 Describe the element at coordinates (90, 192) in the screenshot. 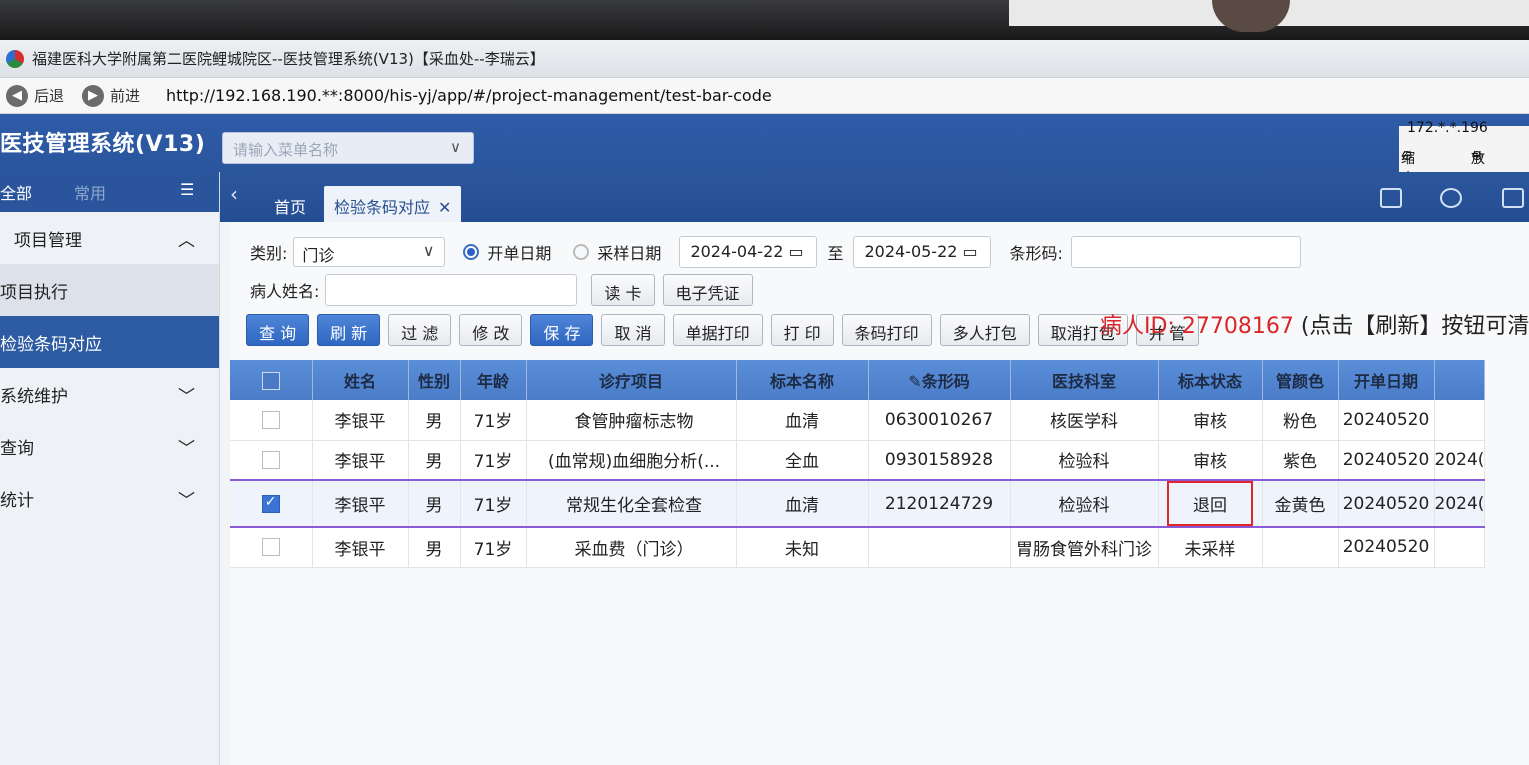

I see `sidebar-tab-common: 常用` at that location.